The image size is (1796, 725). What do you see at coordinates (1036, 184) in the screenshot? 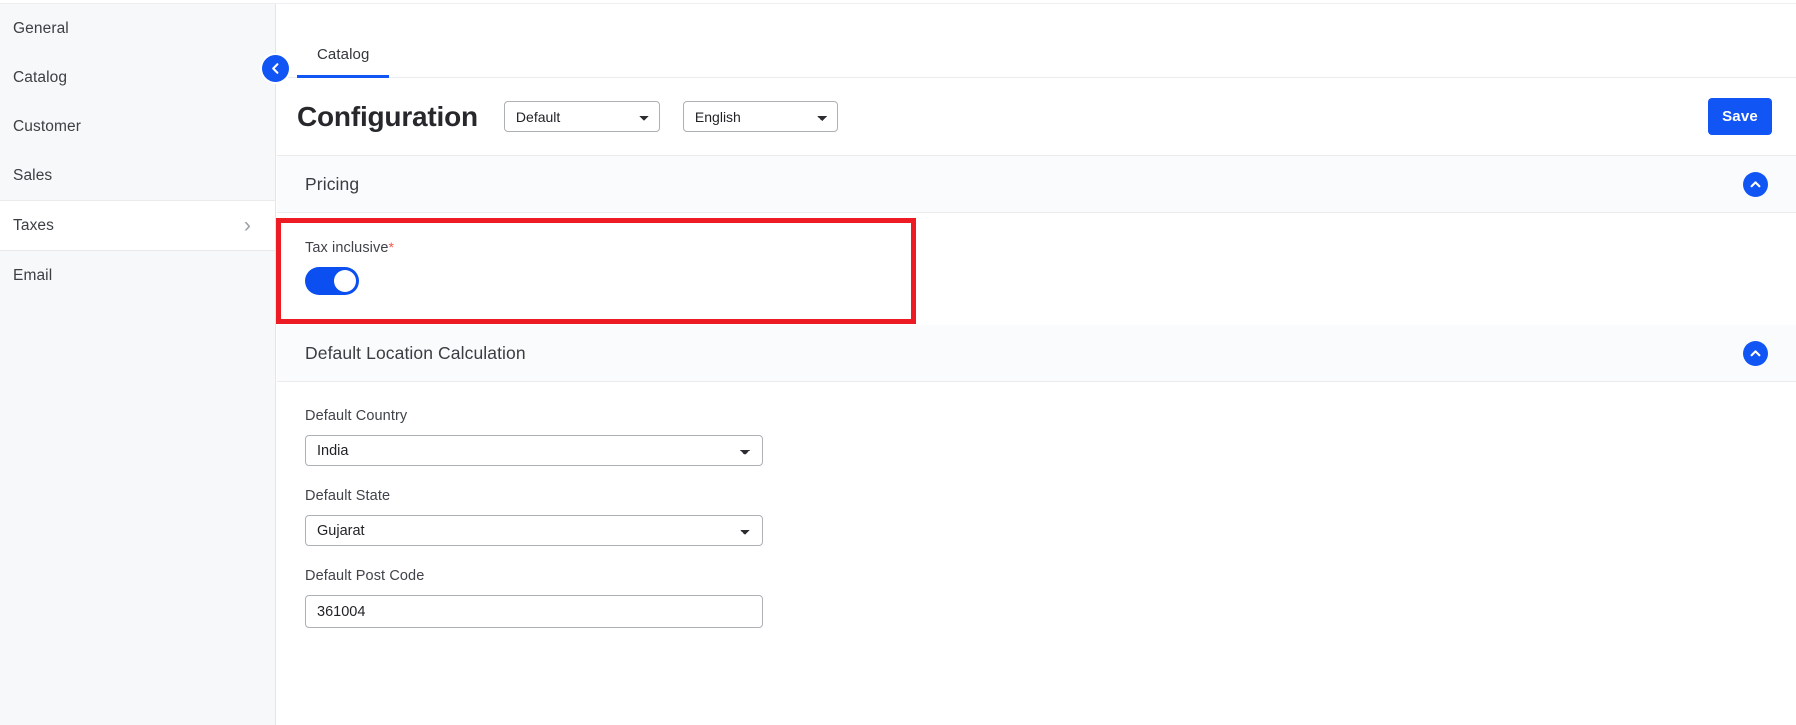
I see `section-header-pricing: Pricing` at bounding box center [1036, 184].